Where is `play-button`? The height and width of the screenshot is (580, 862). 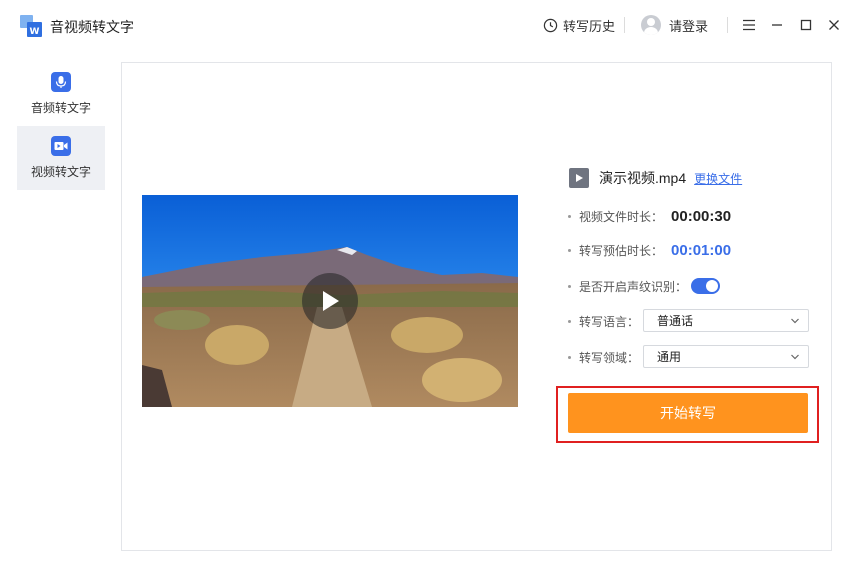 play-button is located at coordinates (330, 301).